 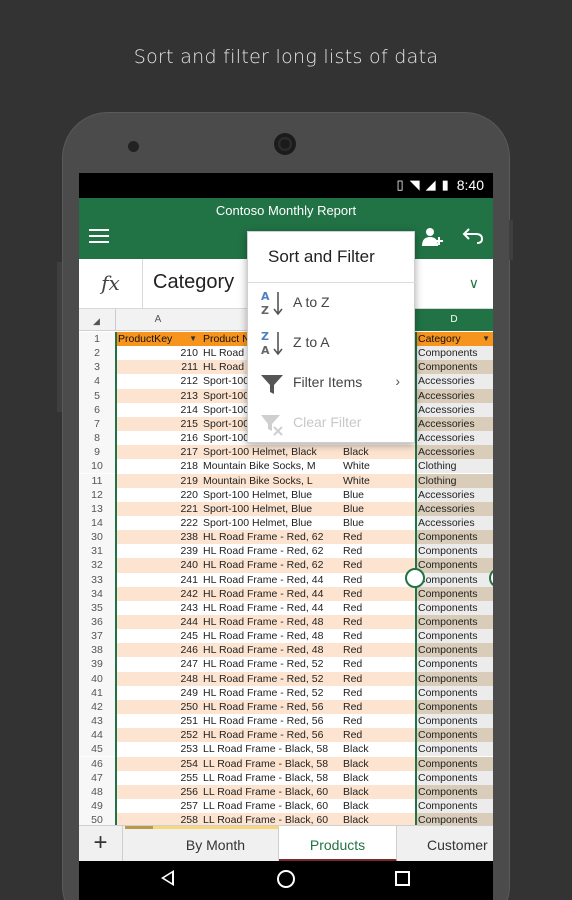 I want to click on clear-filter-item: Clear Filter, so click(x=332, y=423).